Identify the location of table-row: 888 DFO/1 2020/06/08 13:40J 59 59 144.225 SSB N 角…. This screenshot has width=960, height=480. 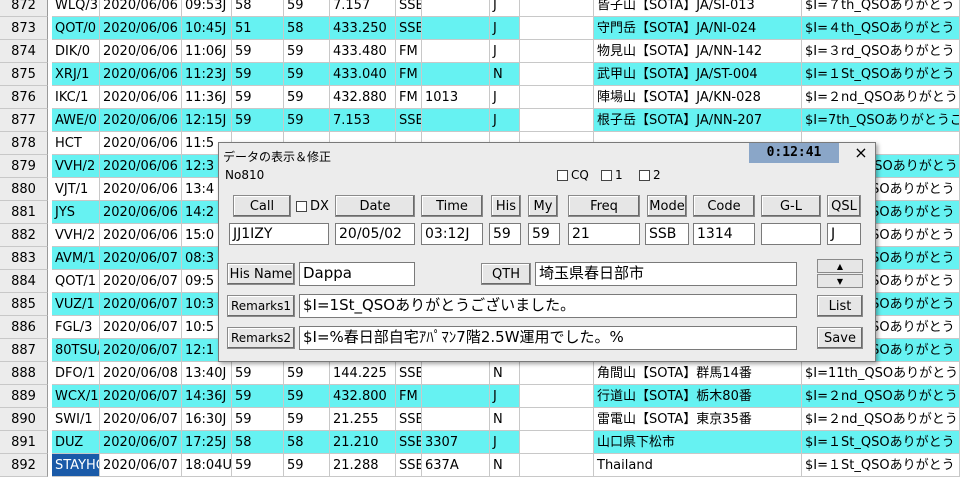
(480, 373).